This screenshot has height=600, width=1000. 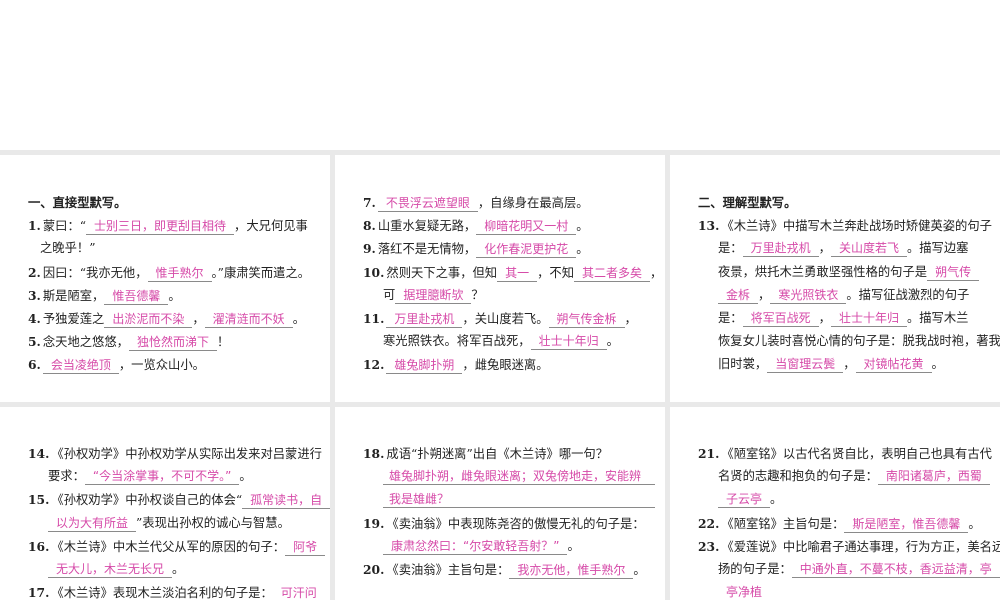 I want to click on question-text: 然则天下之事，但知, so click(x=442, y=272).